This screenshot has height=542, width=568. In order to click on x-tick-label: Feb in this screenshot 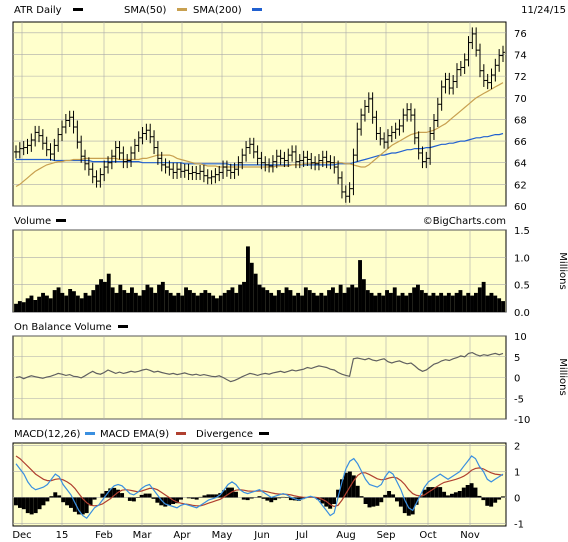, I will do `click(104, 535)`.